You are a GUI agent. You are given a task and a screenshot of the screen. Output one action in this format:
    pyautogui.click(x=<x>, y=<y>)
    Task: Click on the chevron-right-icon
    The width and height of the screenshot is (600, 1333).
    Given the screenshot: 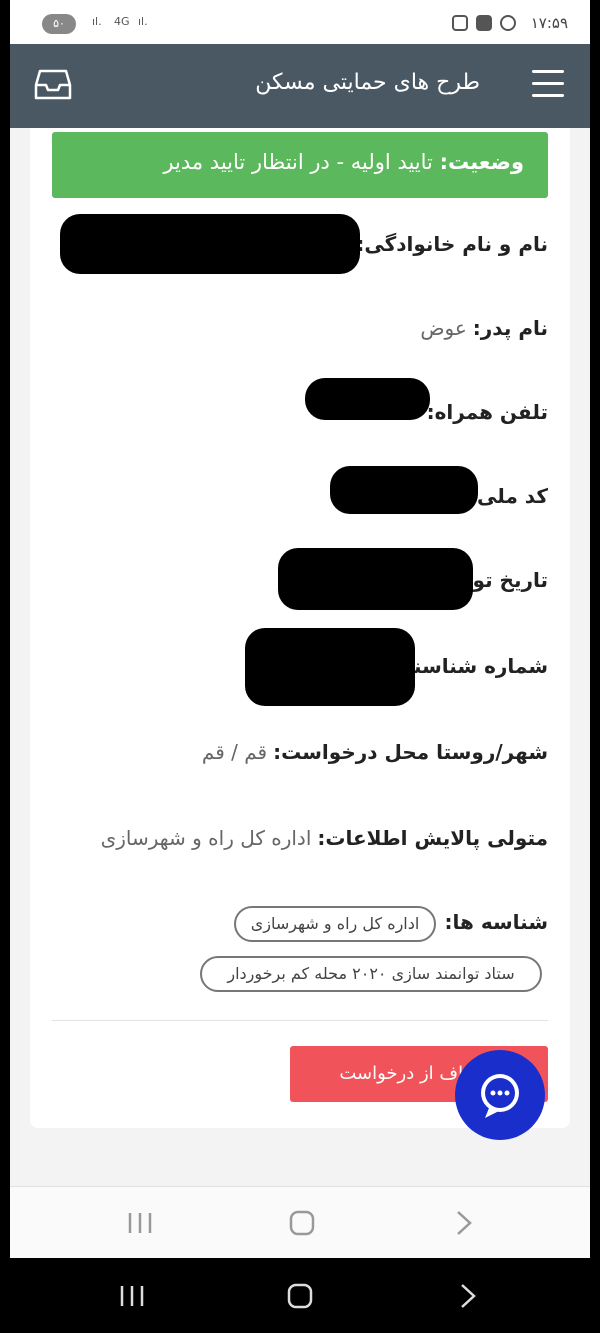 What is the action you would take?
    pyautogui.click(x=464, y=1223)
    